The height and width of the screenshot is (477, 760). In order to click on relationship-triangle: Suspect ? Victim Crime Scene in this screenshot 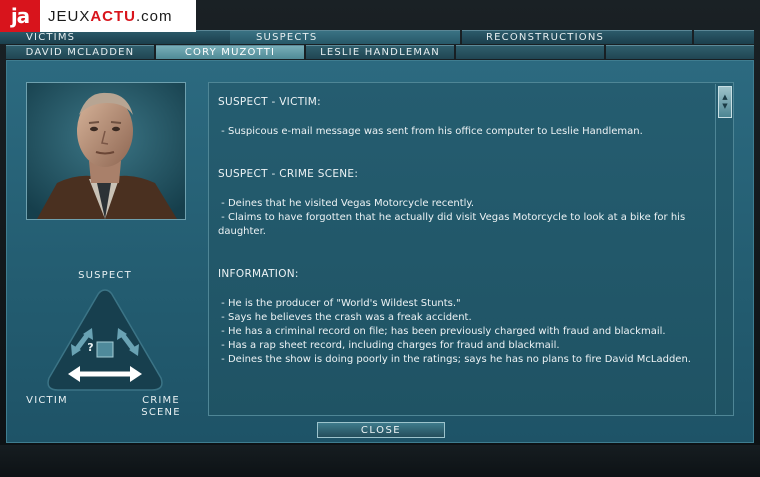, I will do `click(108, 345)`.